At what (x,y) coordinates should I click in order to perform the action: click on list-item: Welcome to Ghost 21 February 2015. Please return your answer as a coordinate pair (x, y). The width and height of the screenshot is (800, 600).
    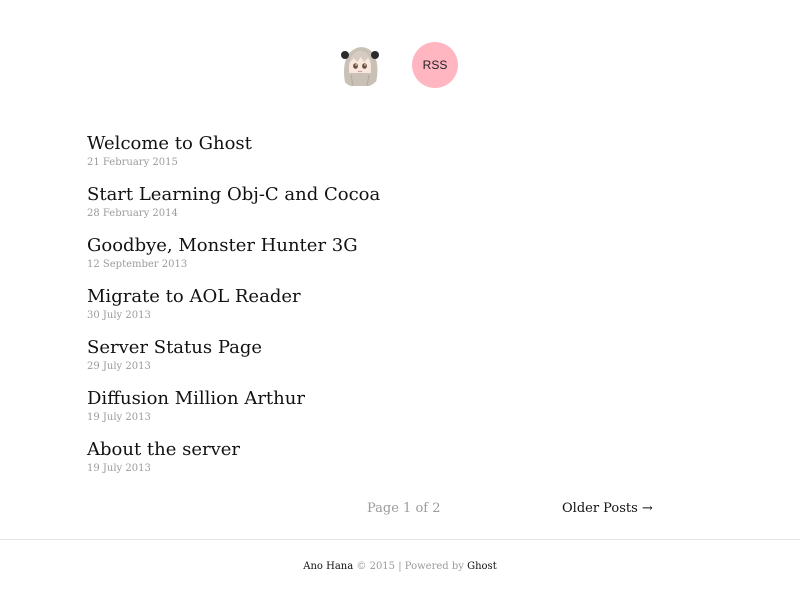
    Looking at the image, I should click on (387, 156).